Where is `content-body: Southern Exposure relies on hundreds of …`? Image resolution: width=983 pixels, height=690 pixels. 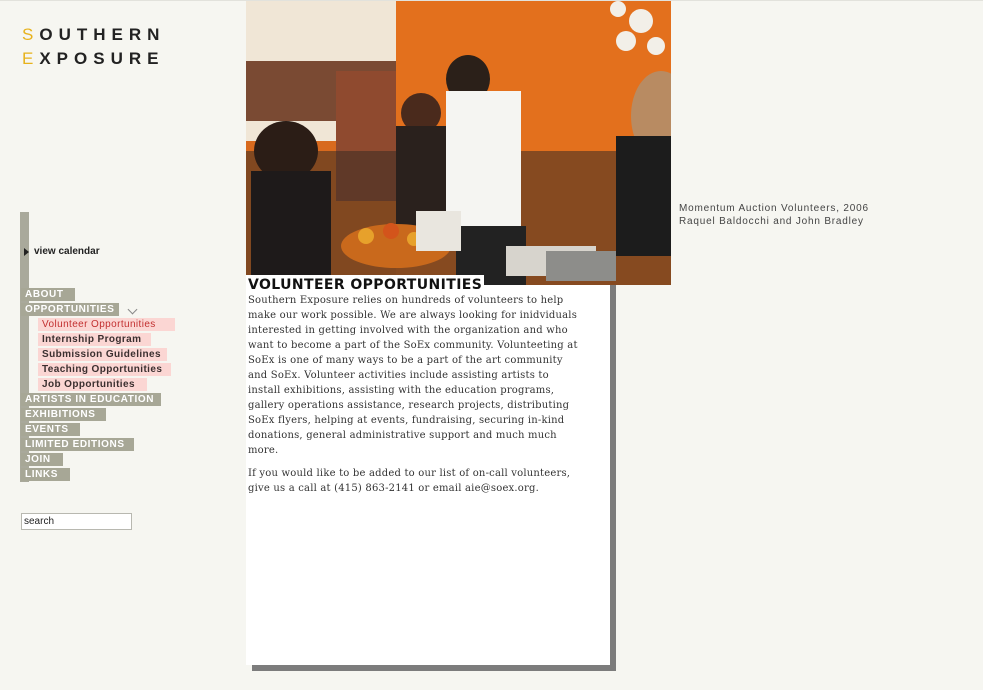 content-body: Southern Exposure relies on hundreds of … is located at coordinates (415, 398).